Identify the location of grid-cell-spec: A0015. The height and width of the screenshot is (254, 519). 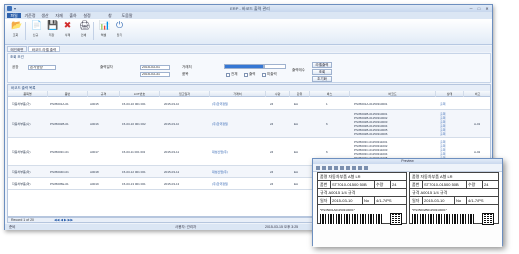
(94, 104).